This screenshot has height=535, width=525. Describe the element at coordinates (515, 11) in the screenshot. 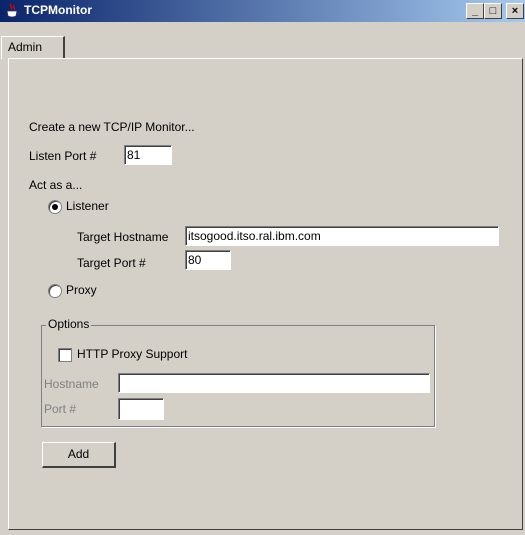

I see `close-button: ×` at that location.